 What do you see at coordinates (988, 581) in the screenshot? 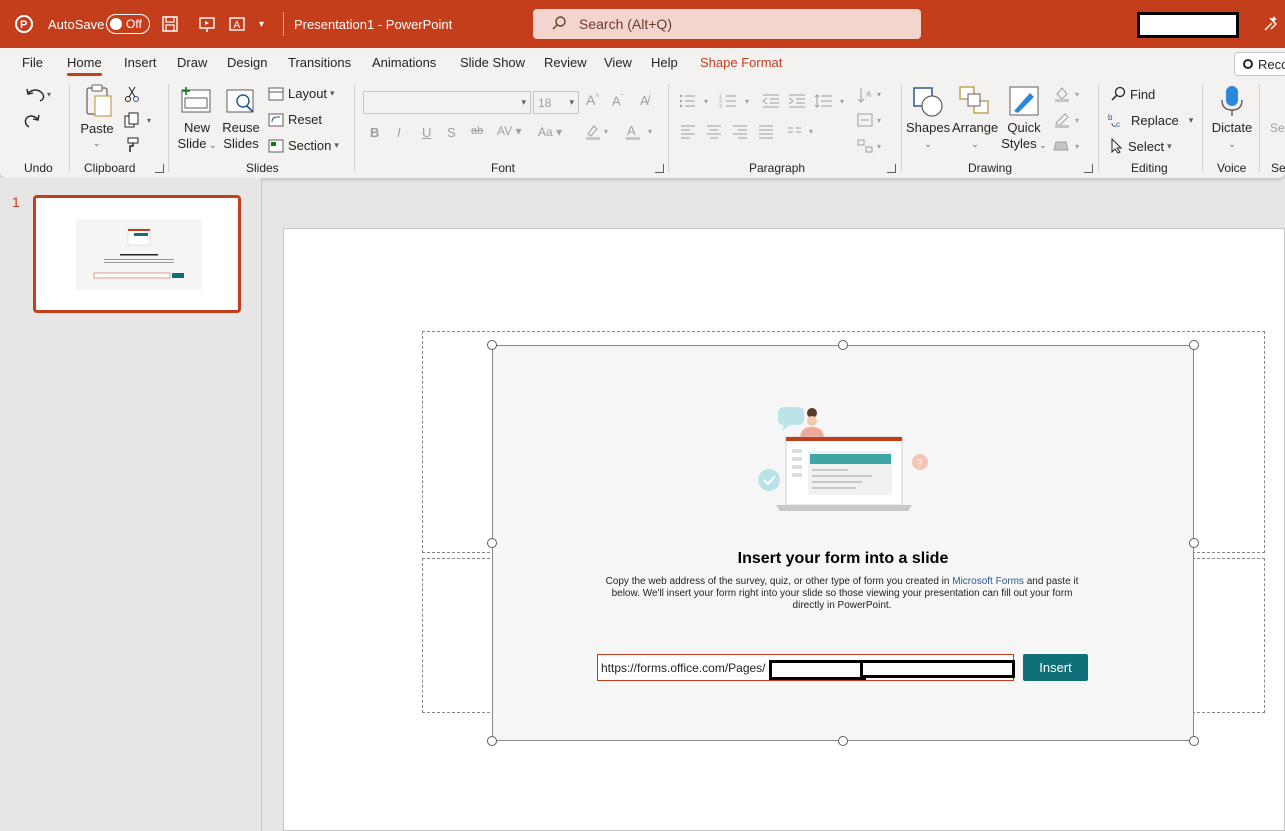
I see `microsoft-forms-link: Microsoft Forms` at bounding box center [988, 581].